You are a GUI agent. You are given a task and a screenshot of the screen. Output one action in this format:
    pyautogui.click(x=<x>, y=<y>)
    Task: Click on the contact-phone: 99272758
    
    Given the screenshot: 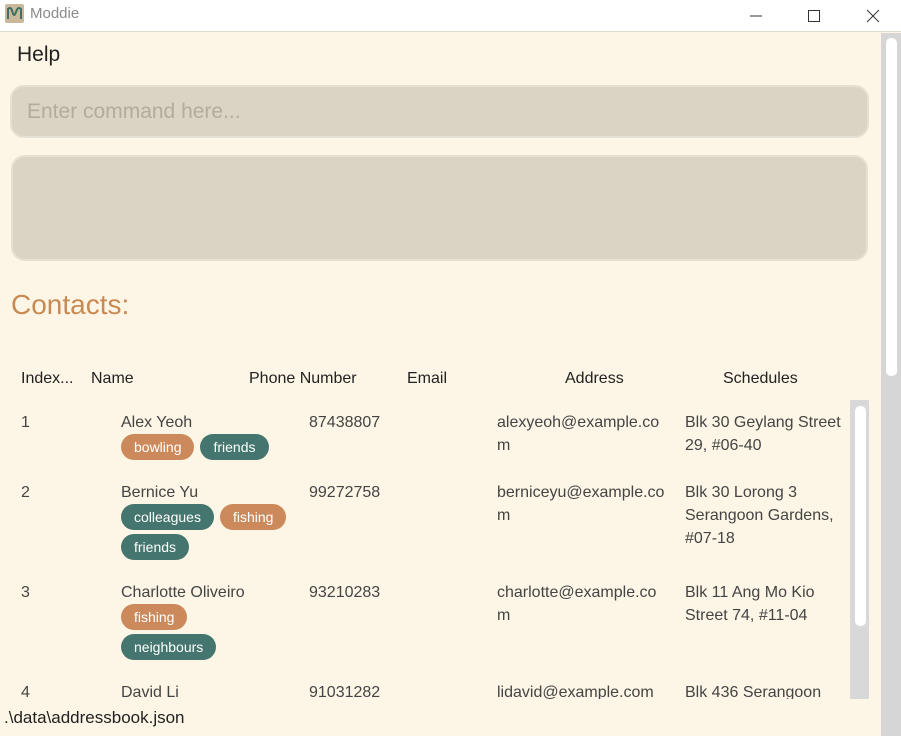 What is the action you would take?
    pyautogui.click(x=345, y=492)
    